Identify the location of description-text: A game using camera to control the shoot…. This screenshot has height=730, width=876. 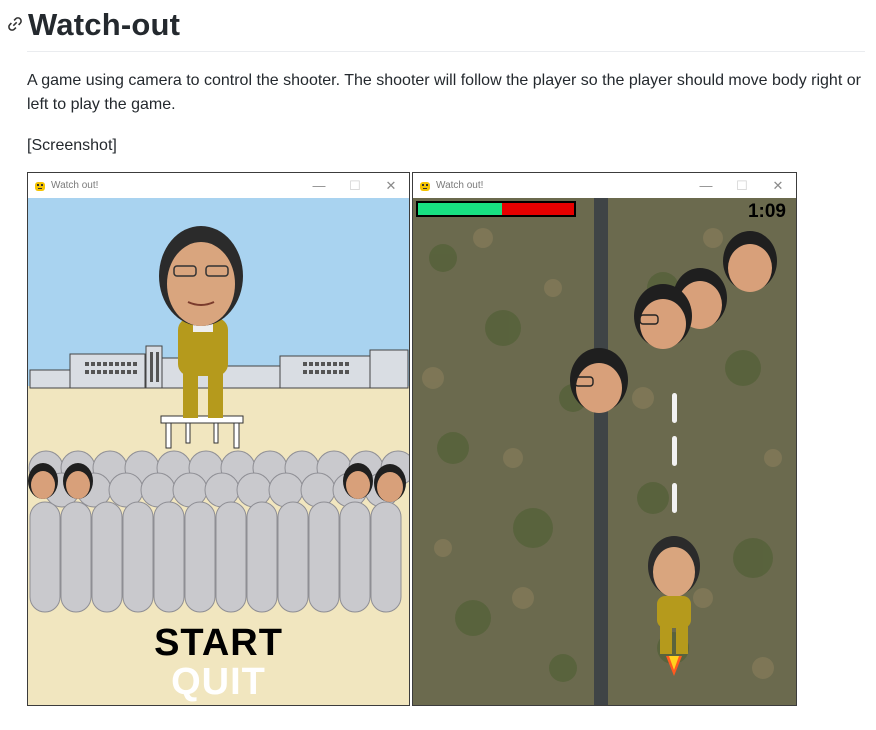
(444, 92).